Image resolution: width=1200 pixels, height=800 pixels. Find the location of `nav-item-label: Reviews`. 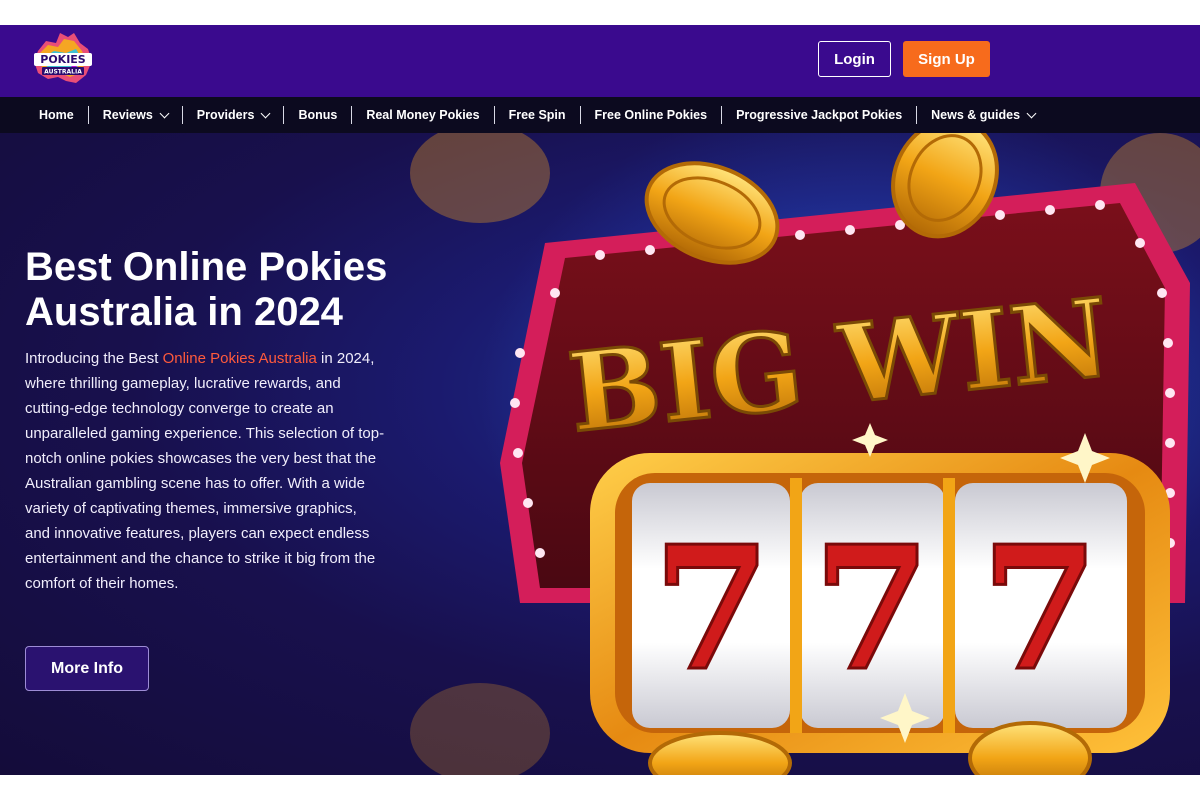

nav-item-label: Reviews is located at coordinates (127, 115).